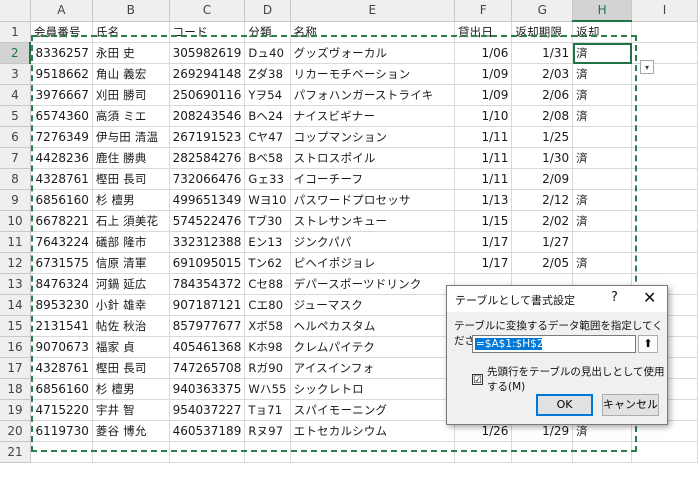 The image size is (698, 481). Describe the element at coordinates (542, 137) in the screenshot. I see `cell: 1/25` at that location.